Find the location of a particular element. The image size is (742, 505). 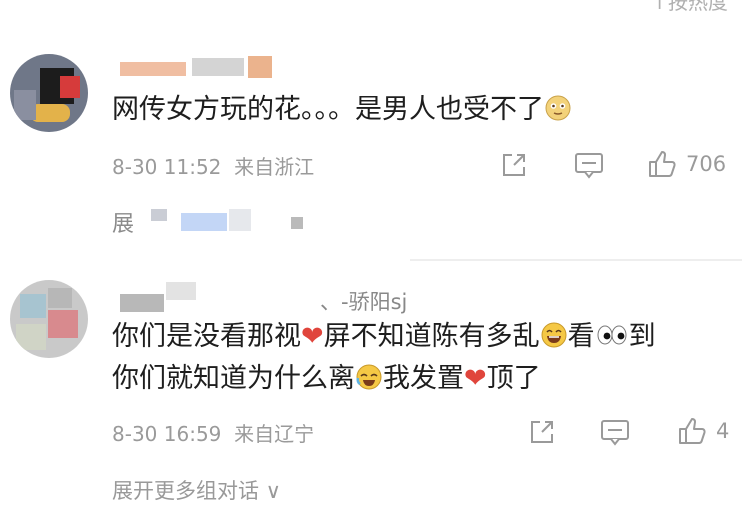

divider is located at coordinates (576, 260).